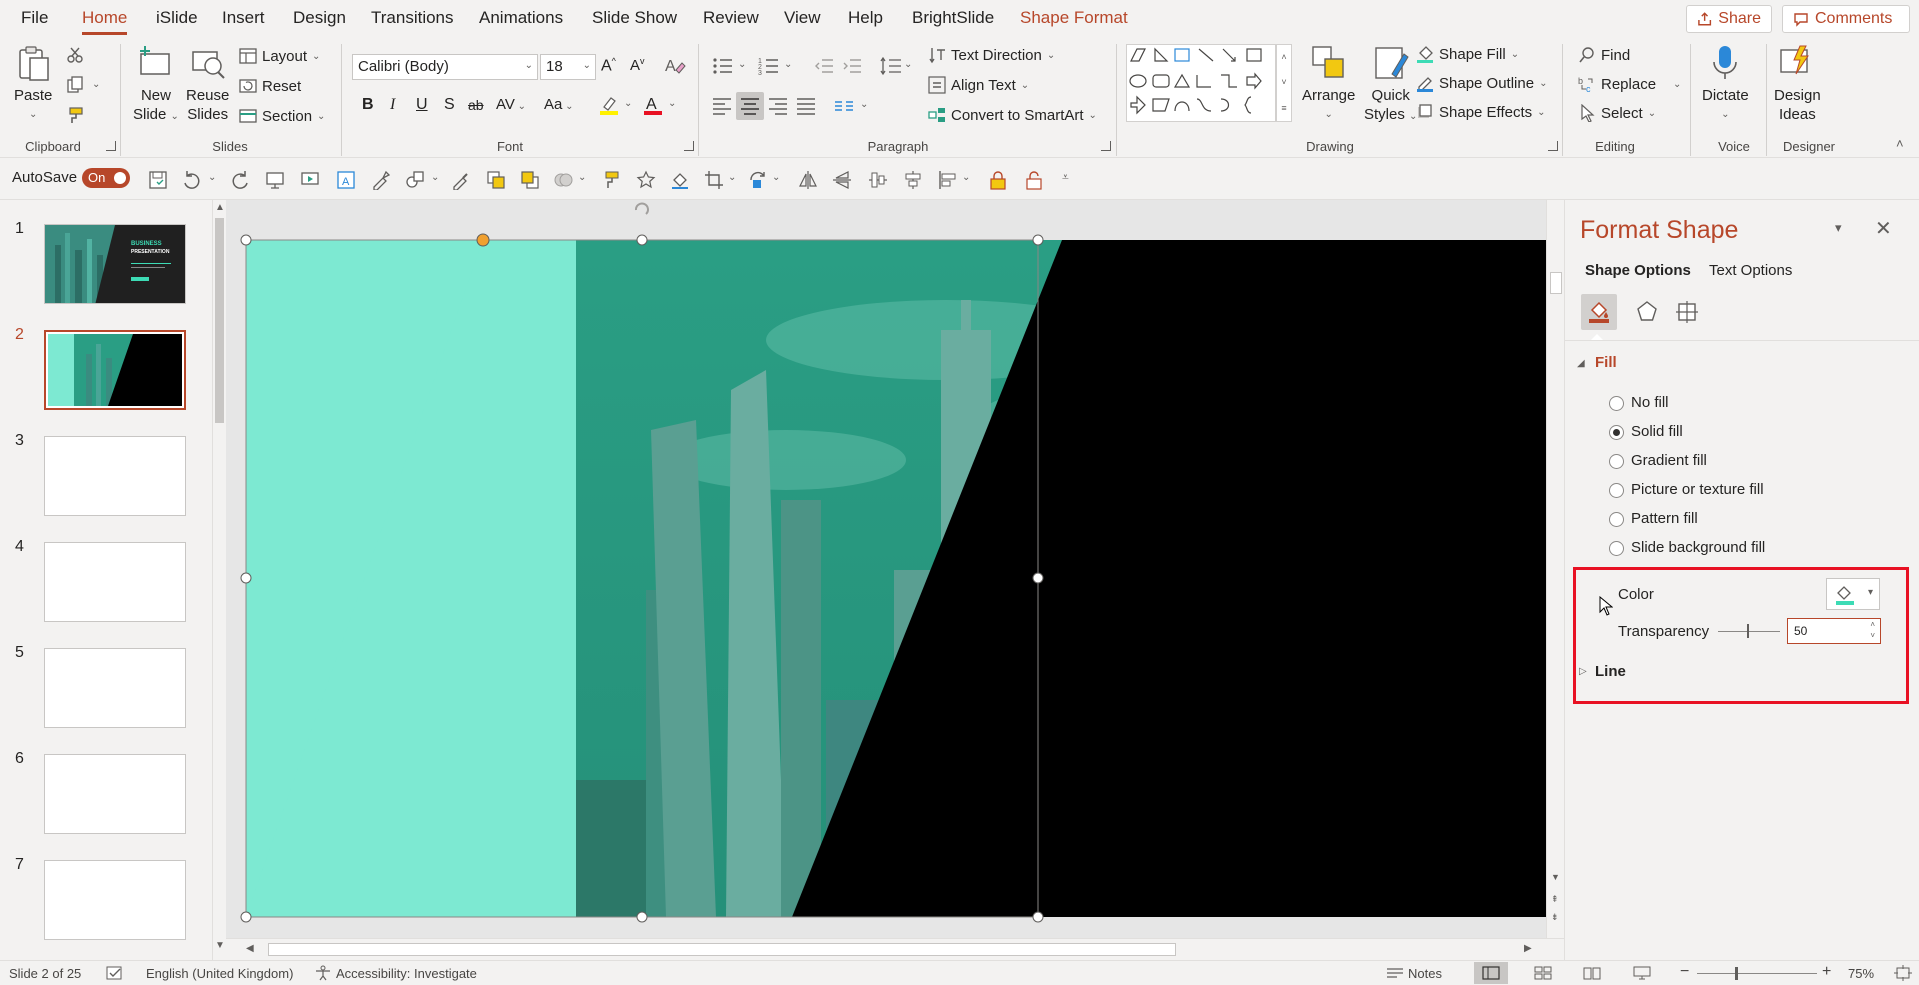 This screenshot has width=1919, height=985. Describe the element at coordinates (769, 66) in the screenshot. I see `numbering-icon: 123` at that location.